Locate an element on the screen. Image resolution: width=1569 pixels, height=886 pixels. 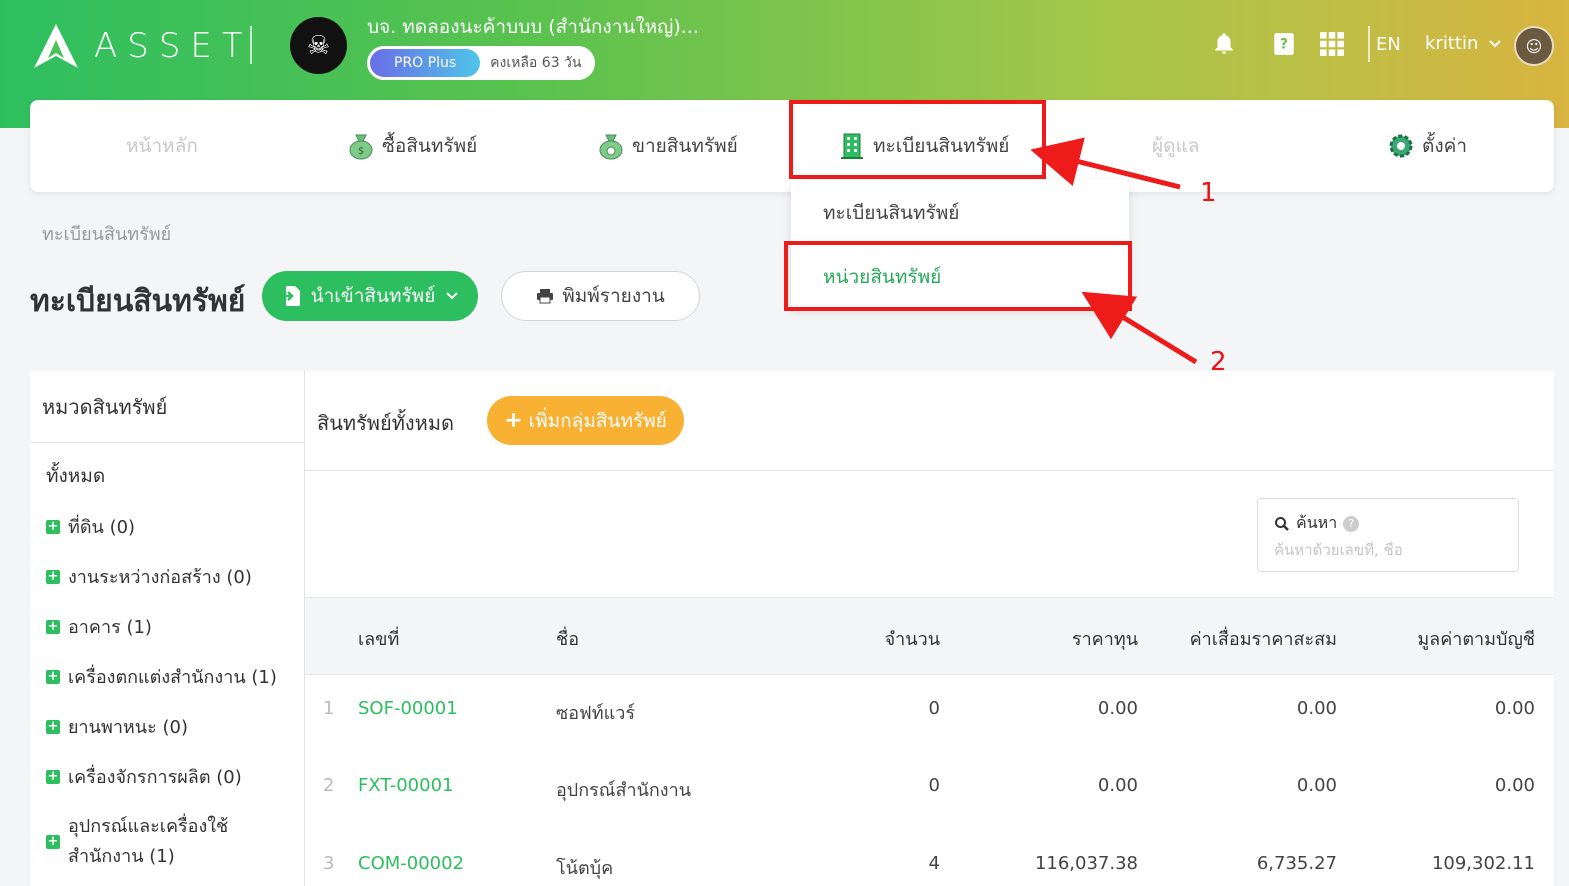
import-assets-button: นำเข้าสินทรัพย์ is located at coordinates (370, 296).